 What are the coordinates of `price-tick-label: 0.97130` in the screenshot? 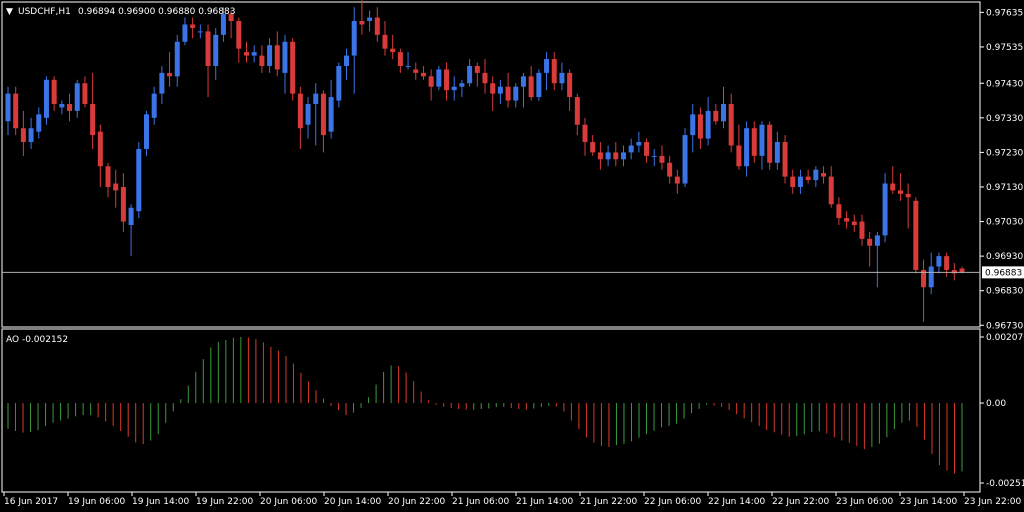 It's located at (1004, 188).